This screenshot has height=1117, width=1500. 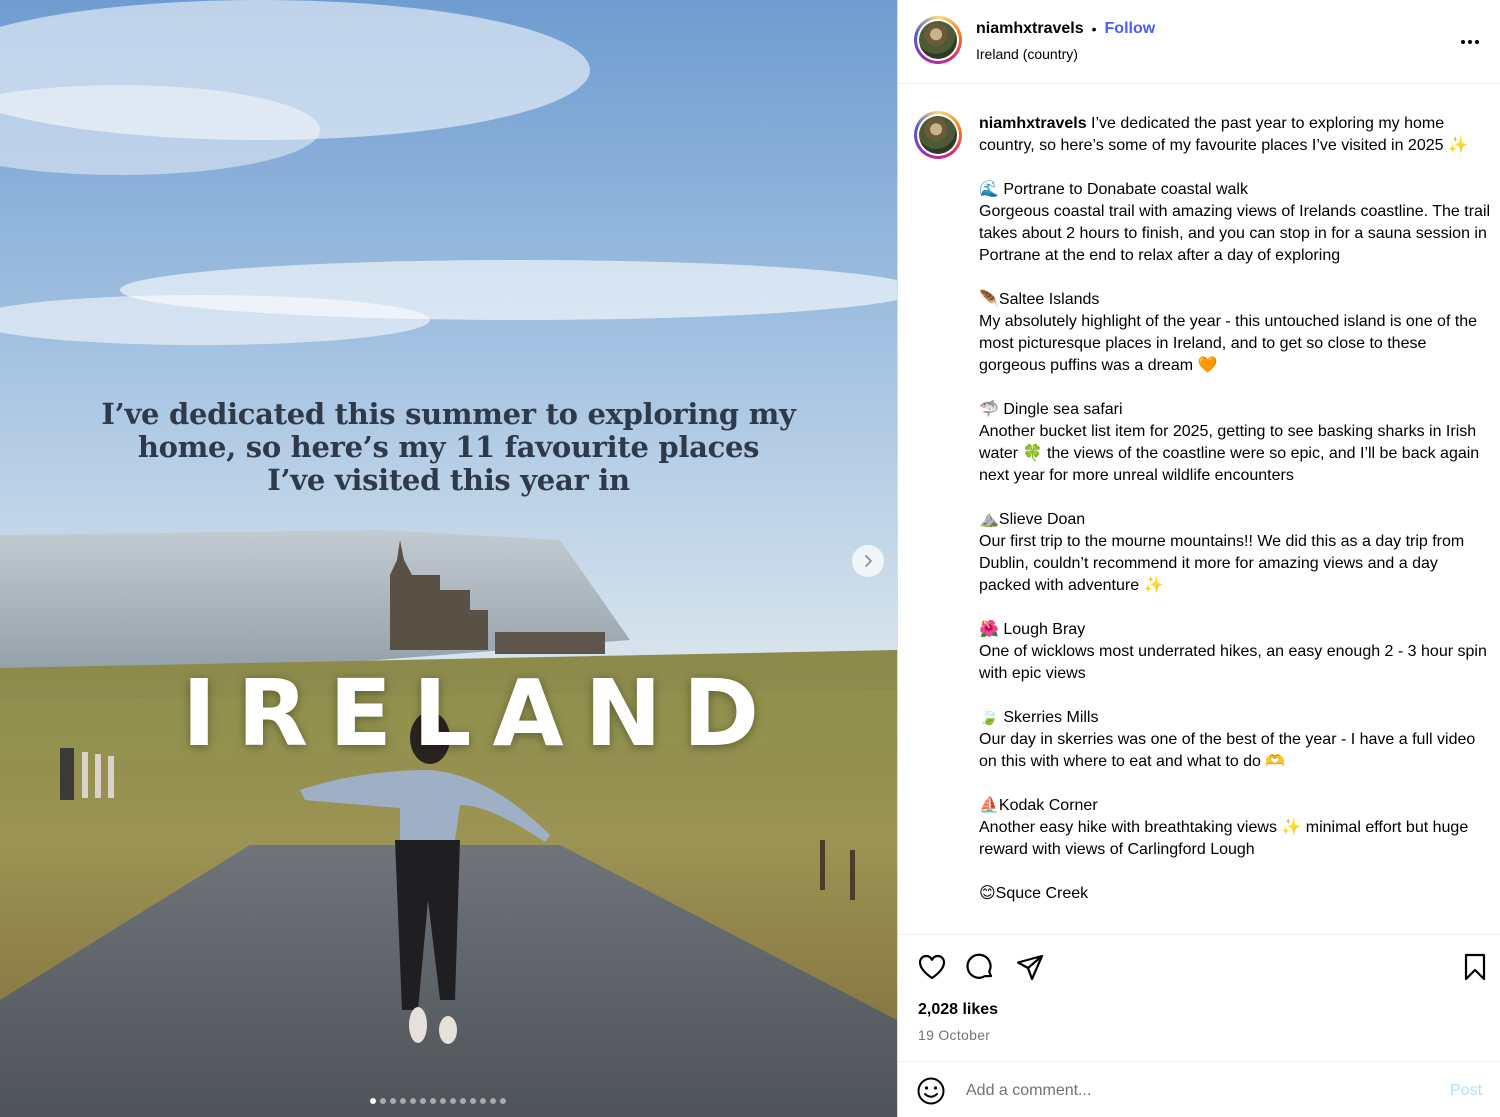 I want to click on caption-username: niamhxtravels, so click(x=1033, y=123).